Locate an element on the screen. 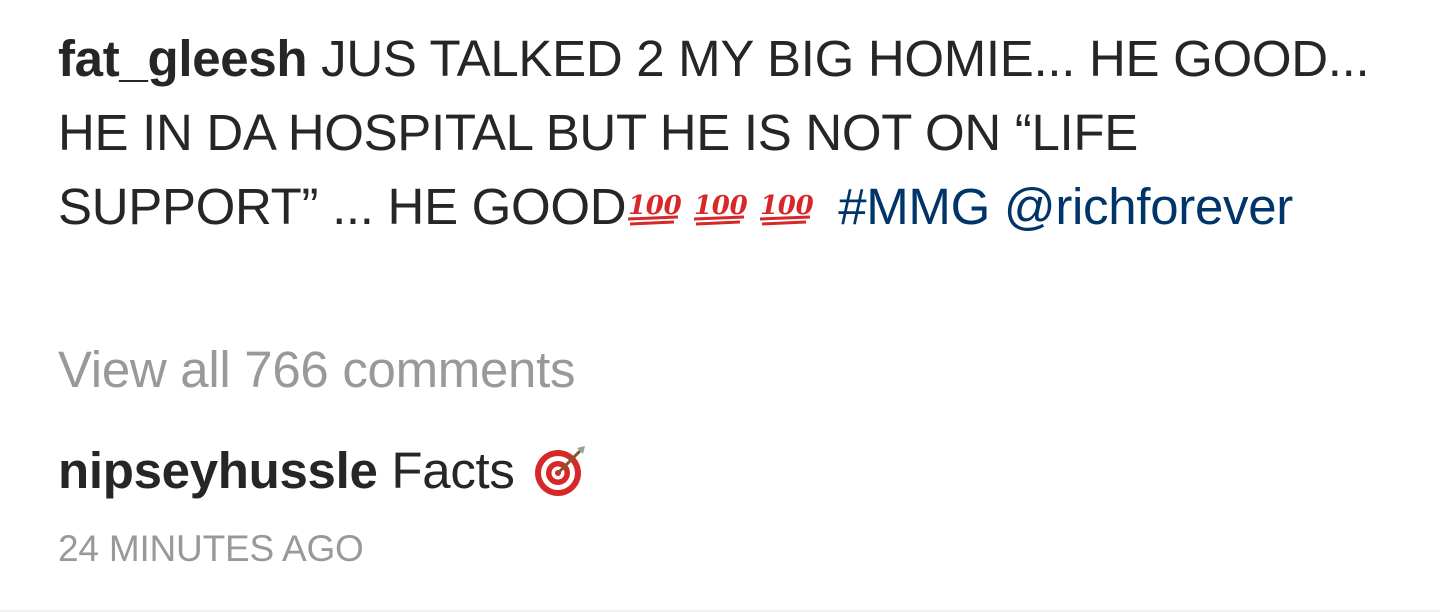  comment-author-username: nipseyhussle is located at coordinates (218, 470).